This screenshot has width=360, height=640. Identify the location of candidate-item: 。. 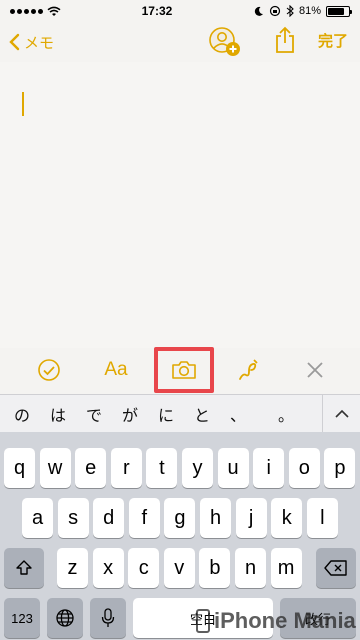
(286, 414).